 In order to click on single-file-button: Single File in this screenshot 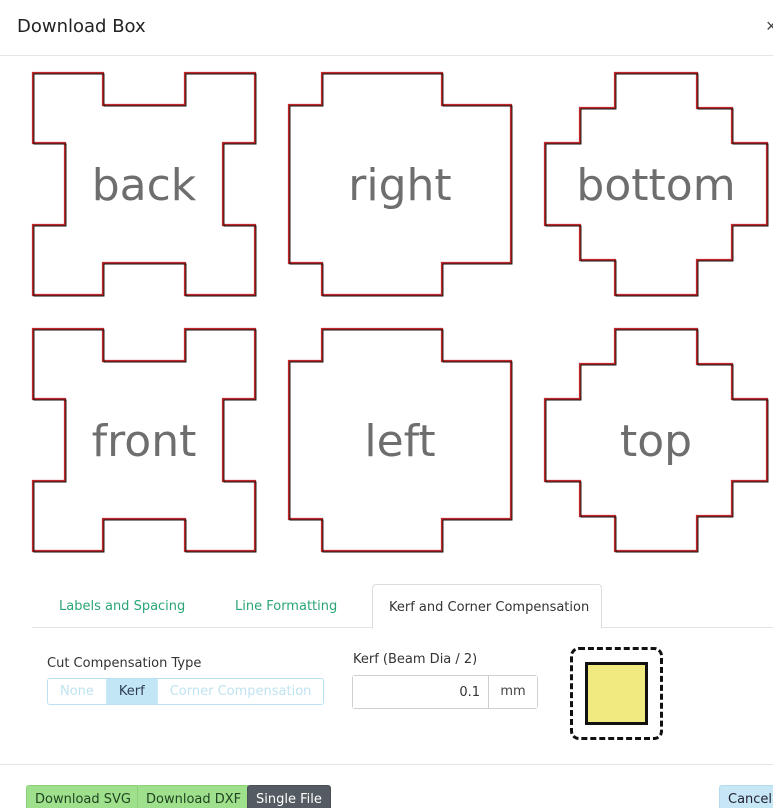, I will do `click(289, 796)`.